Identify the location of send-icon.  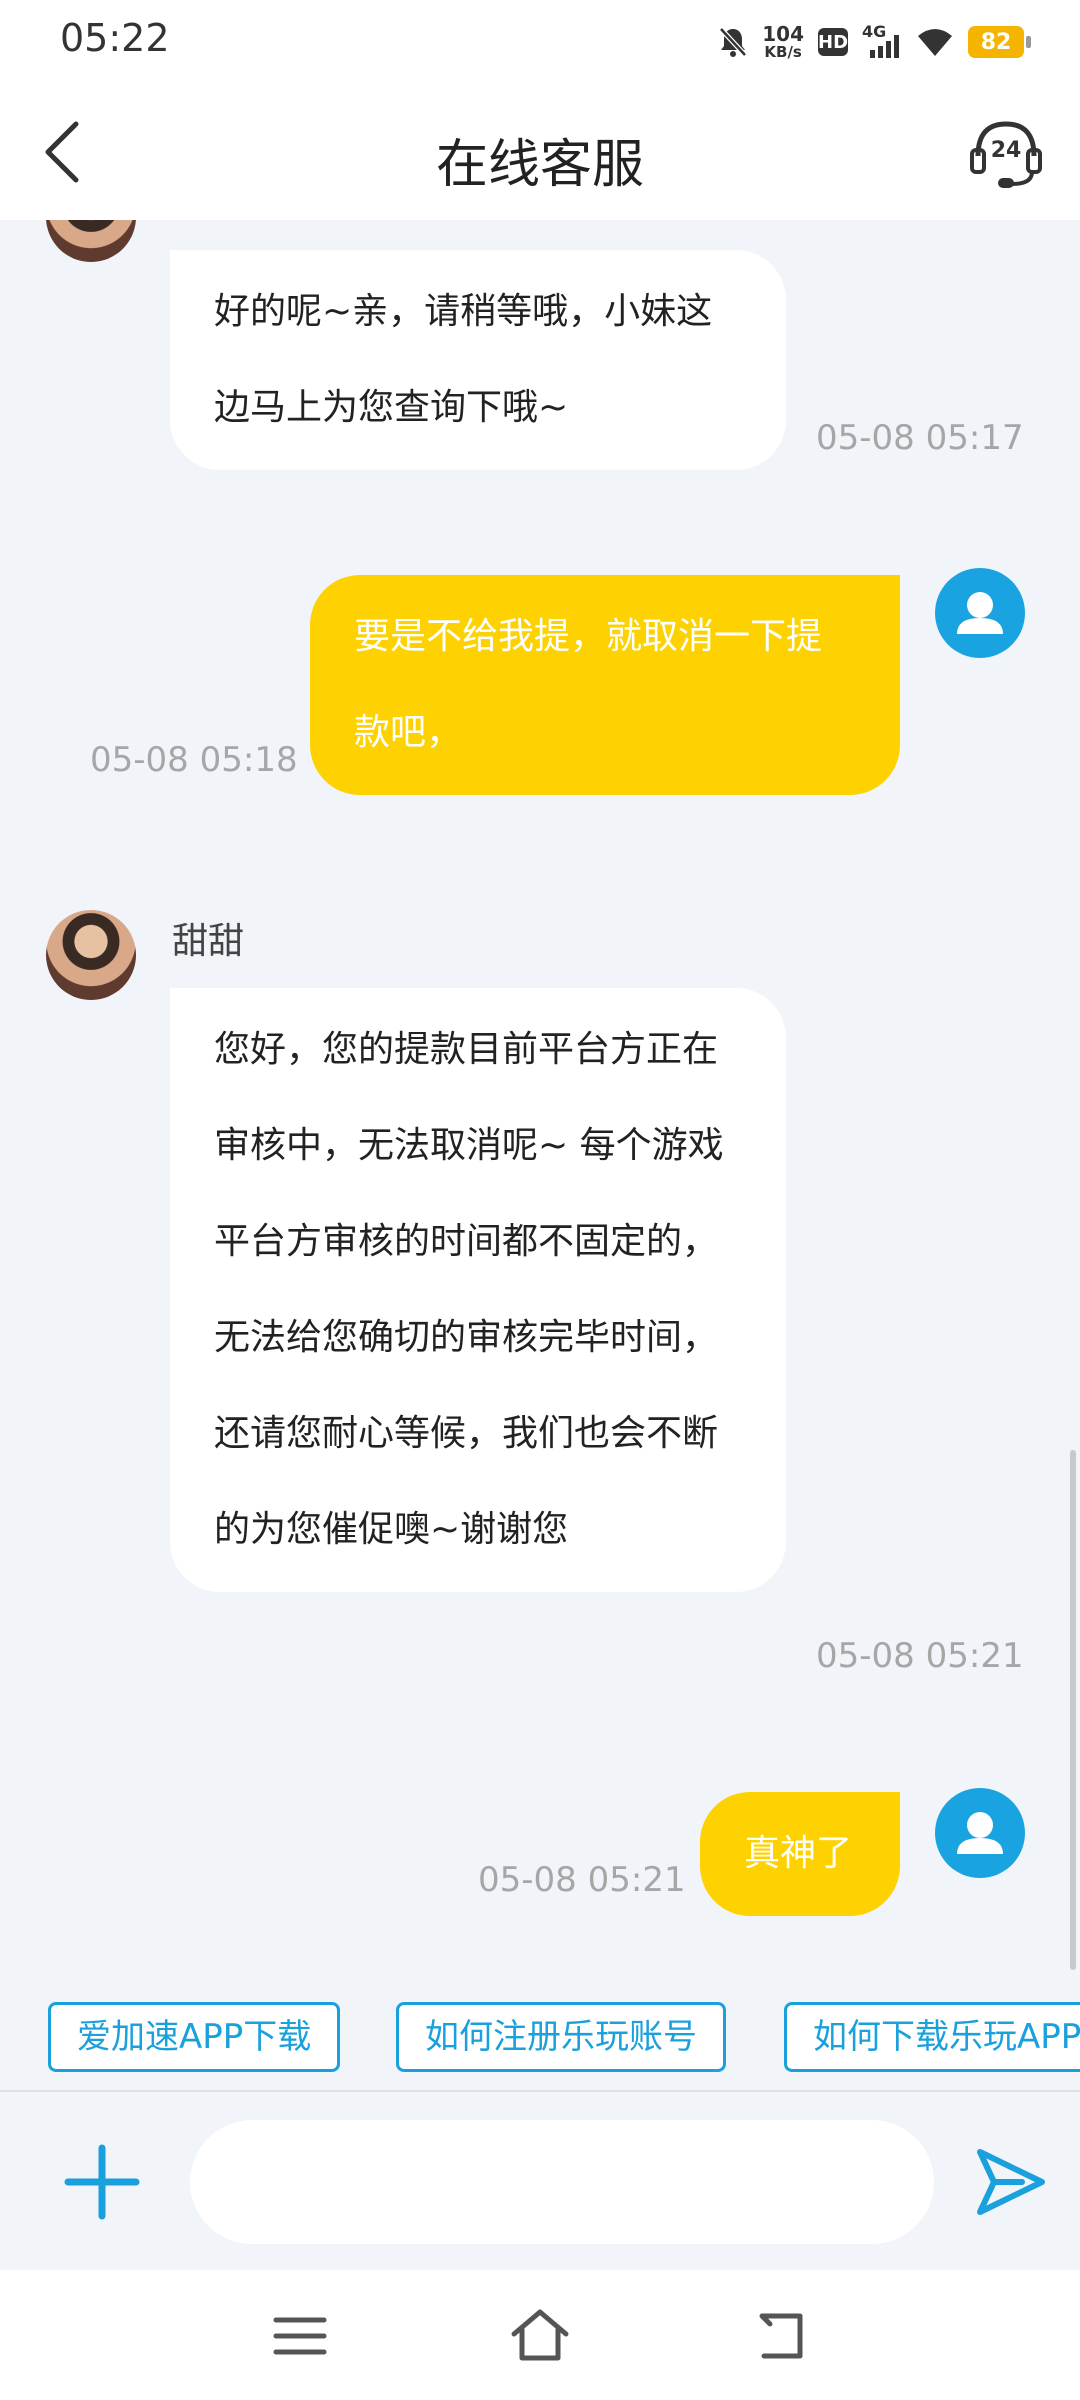
(1010, 2182).